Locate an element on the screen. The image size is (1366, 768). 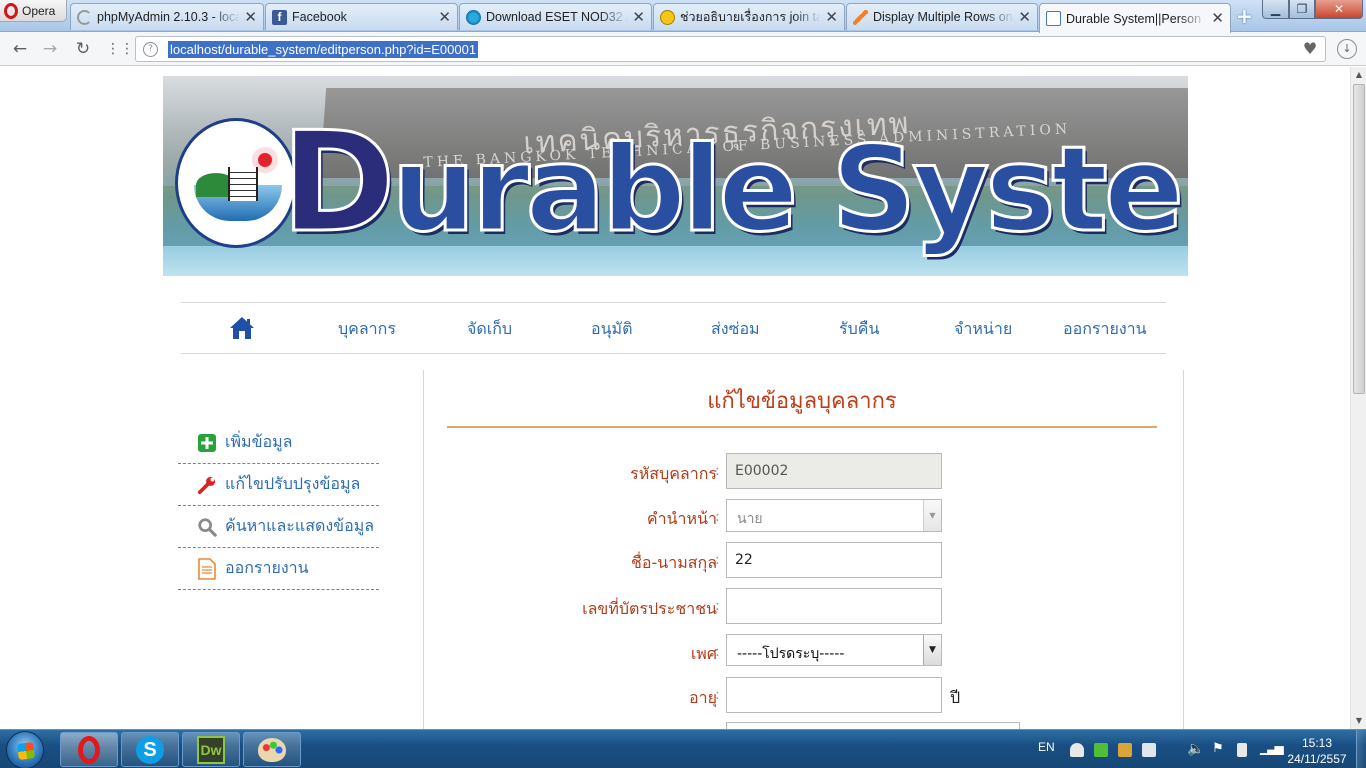
opera-icon is located at coordinates (89, 749).